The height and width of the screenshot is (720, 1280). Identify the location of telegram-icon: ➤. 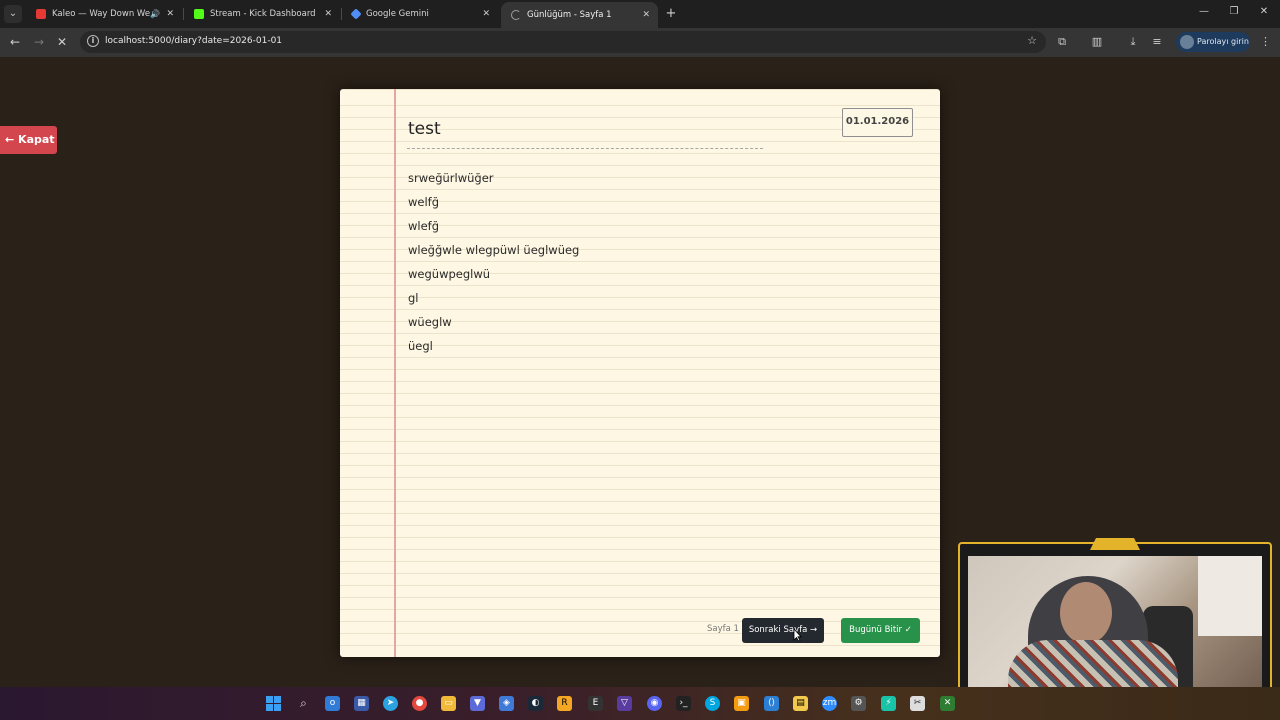
(390, 703).